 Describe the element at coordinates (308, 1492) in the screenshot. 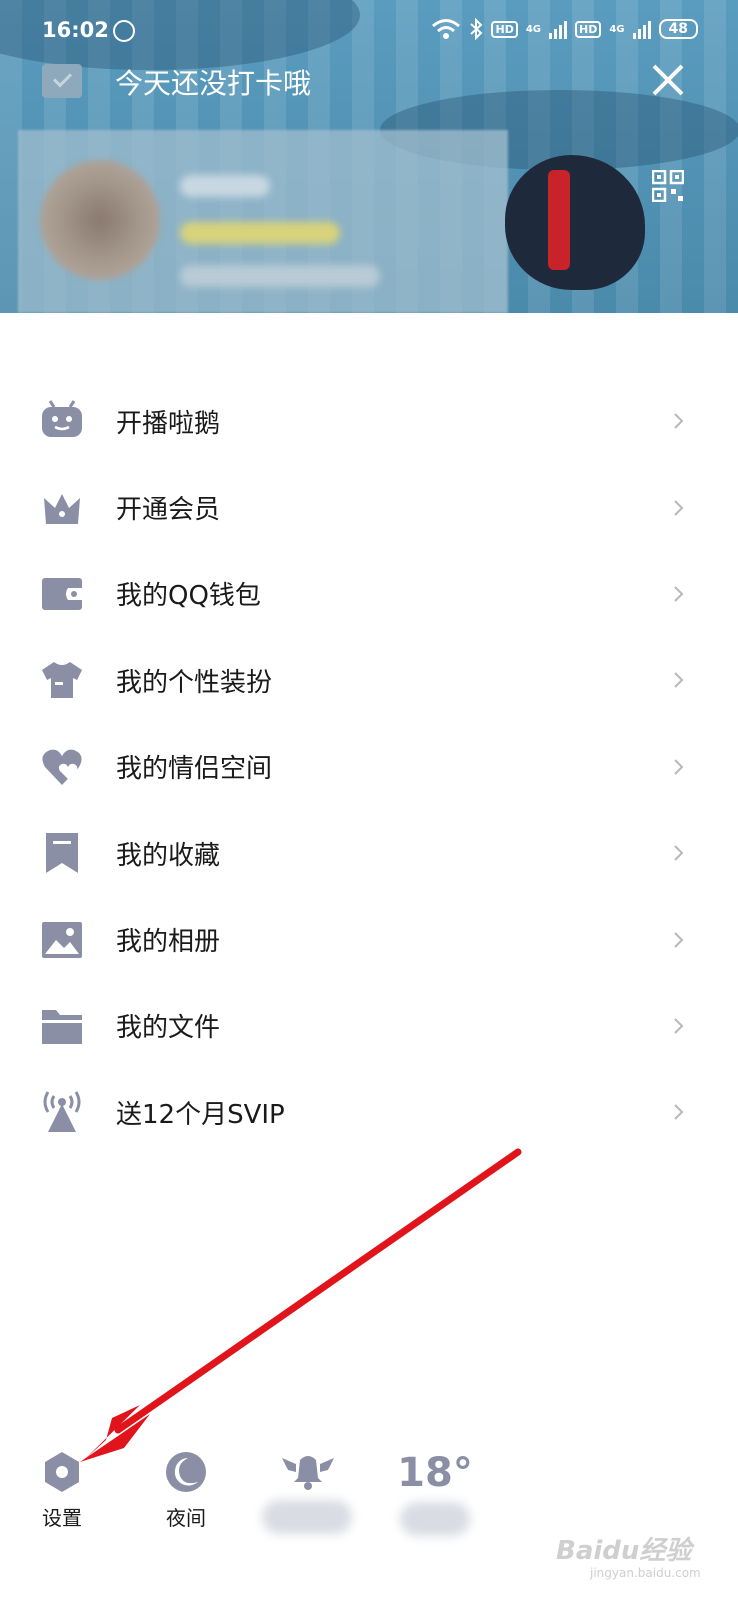

I see `notification-button` at that location.